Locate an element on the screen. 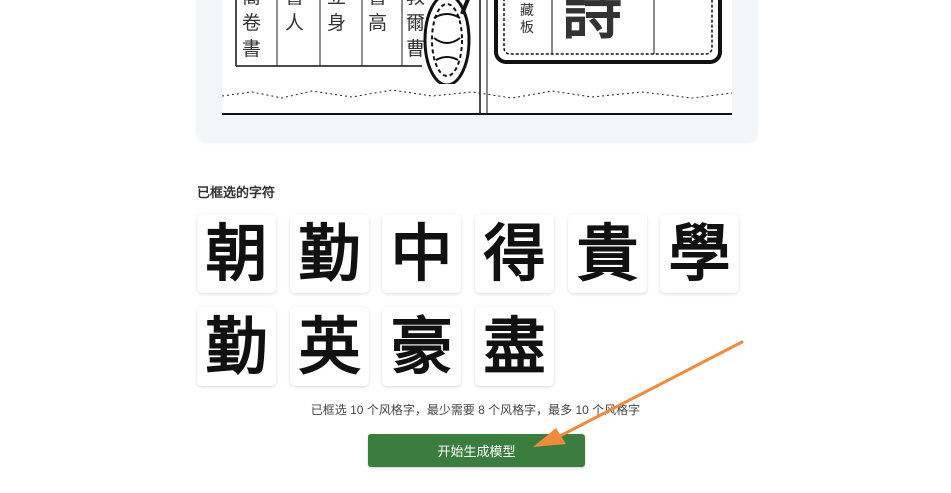 This screenshot has height=493, width=951. scan-column-3: 立 身 is located at coordinates (336, 18).